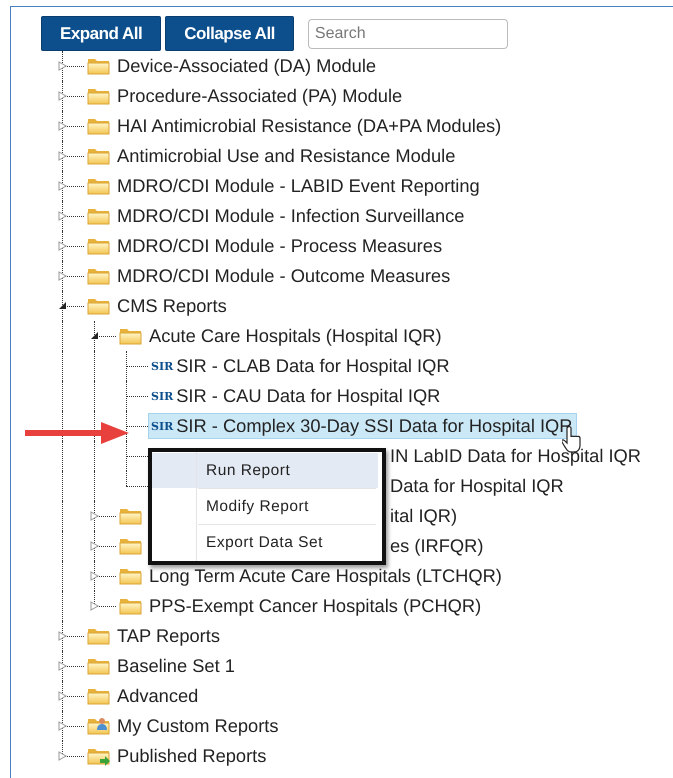 The width and height of the screenshot is (673, 778). I want to click on item-label: My Custom Reports, so click(198, 726).